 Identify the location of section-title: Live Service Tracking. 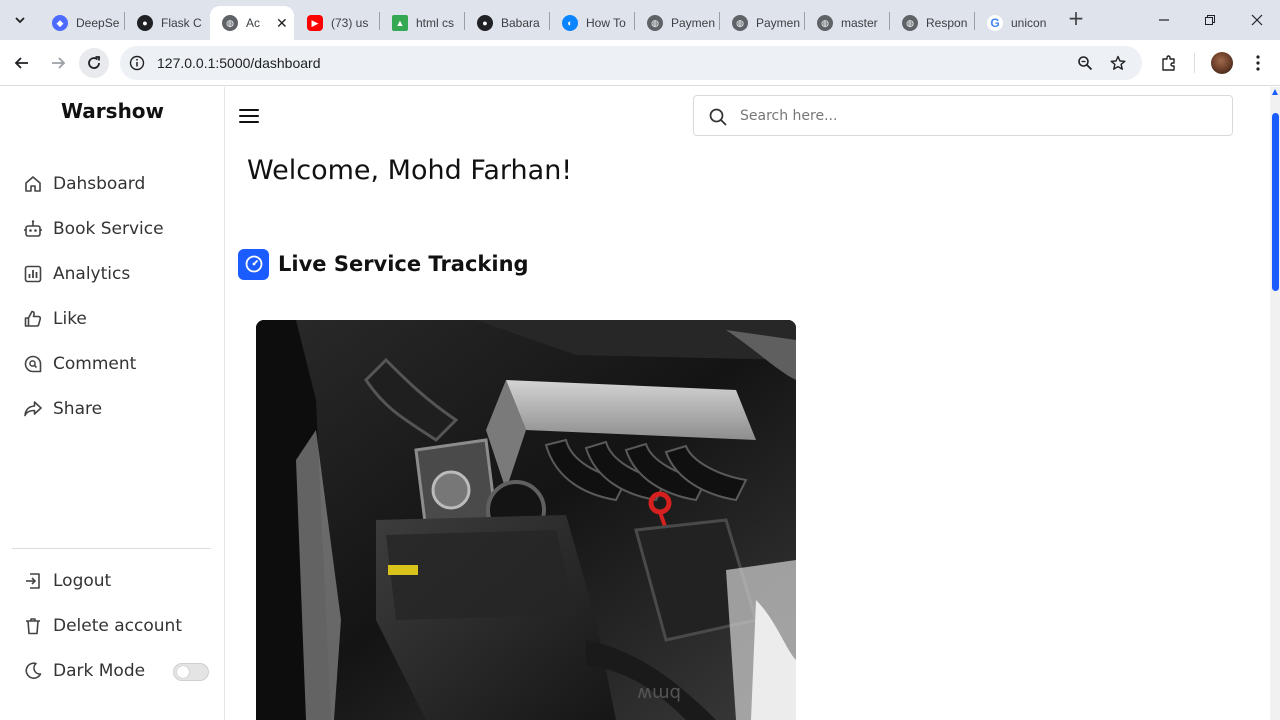
(403, 264).